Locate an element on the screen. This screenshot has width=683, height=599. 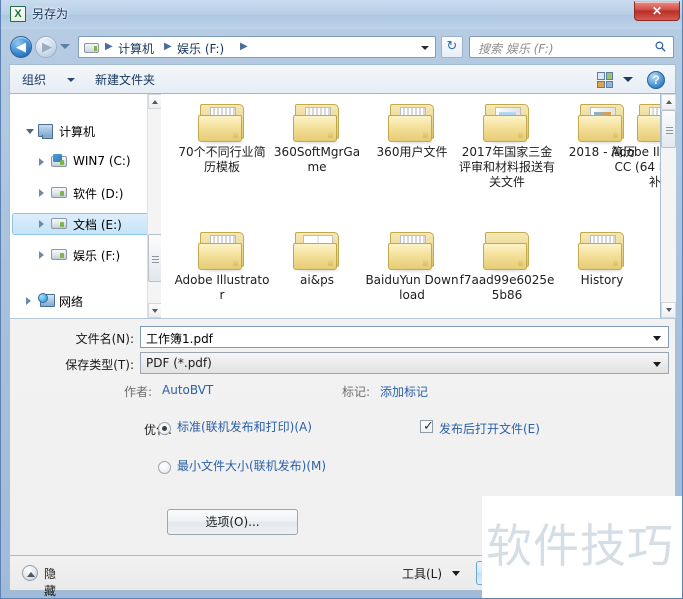
sidebar-item-label: 网络 is located at coordinates (71, 302).